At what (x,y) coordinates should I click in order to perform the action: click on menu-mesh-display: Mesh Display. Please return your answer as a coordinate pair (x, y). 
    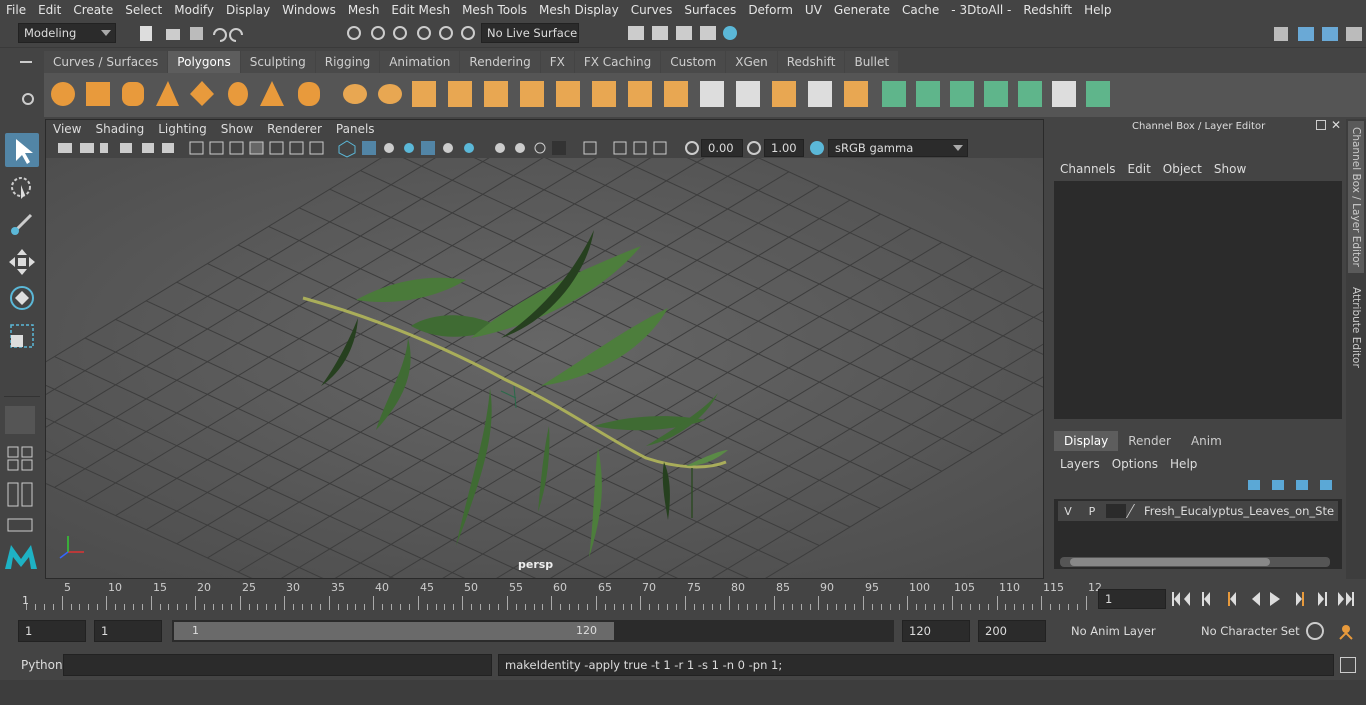
    Looking at the image, I should click on (579, 10).